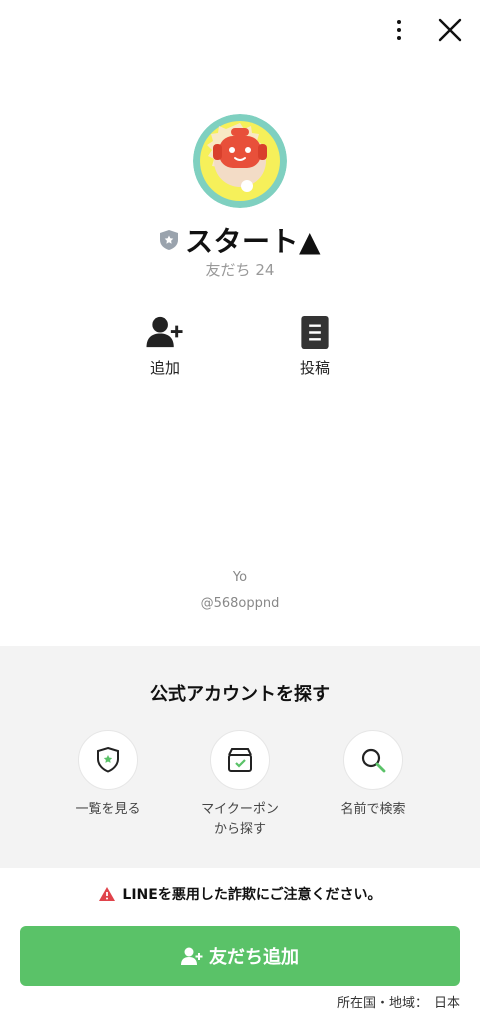 The width and height of the screenshot is (480, 1024). Describe the element at coordinates (446, 1003) in the screenshot. I see `region-value: 日本` at that location.